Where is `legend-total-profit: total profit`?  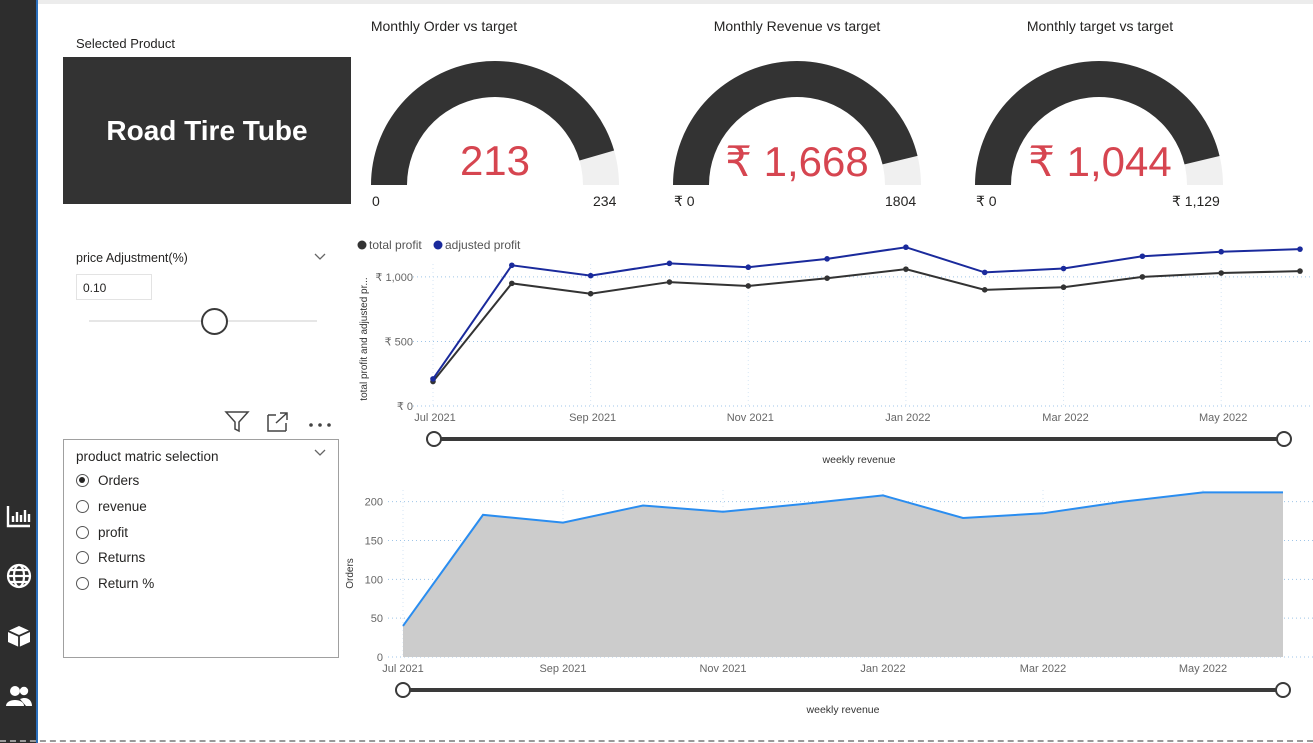
legend-total-profit: total profit is located at coordinates (395, 245).